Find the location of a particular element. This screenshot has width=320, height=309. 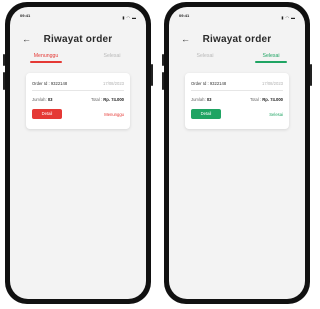

tab-bar: Selesai Selesai is located at coordinates (237, 59).